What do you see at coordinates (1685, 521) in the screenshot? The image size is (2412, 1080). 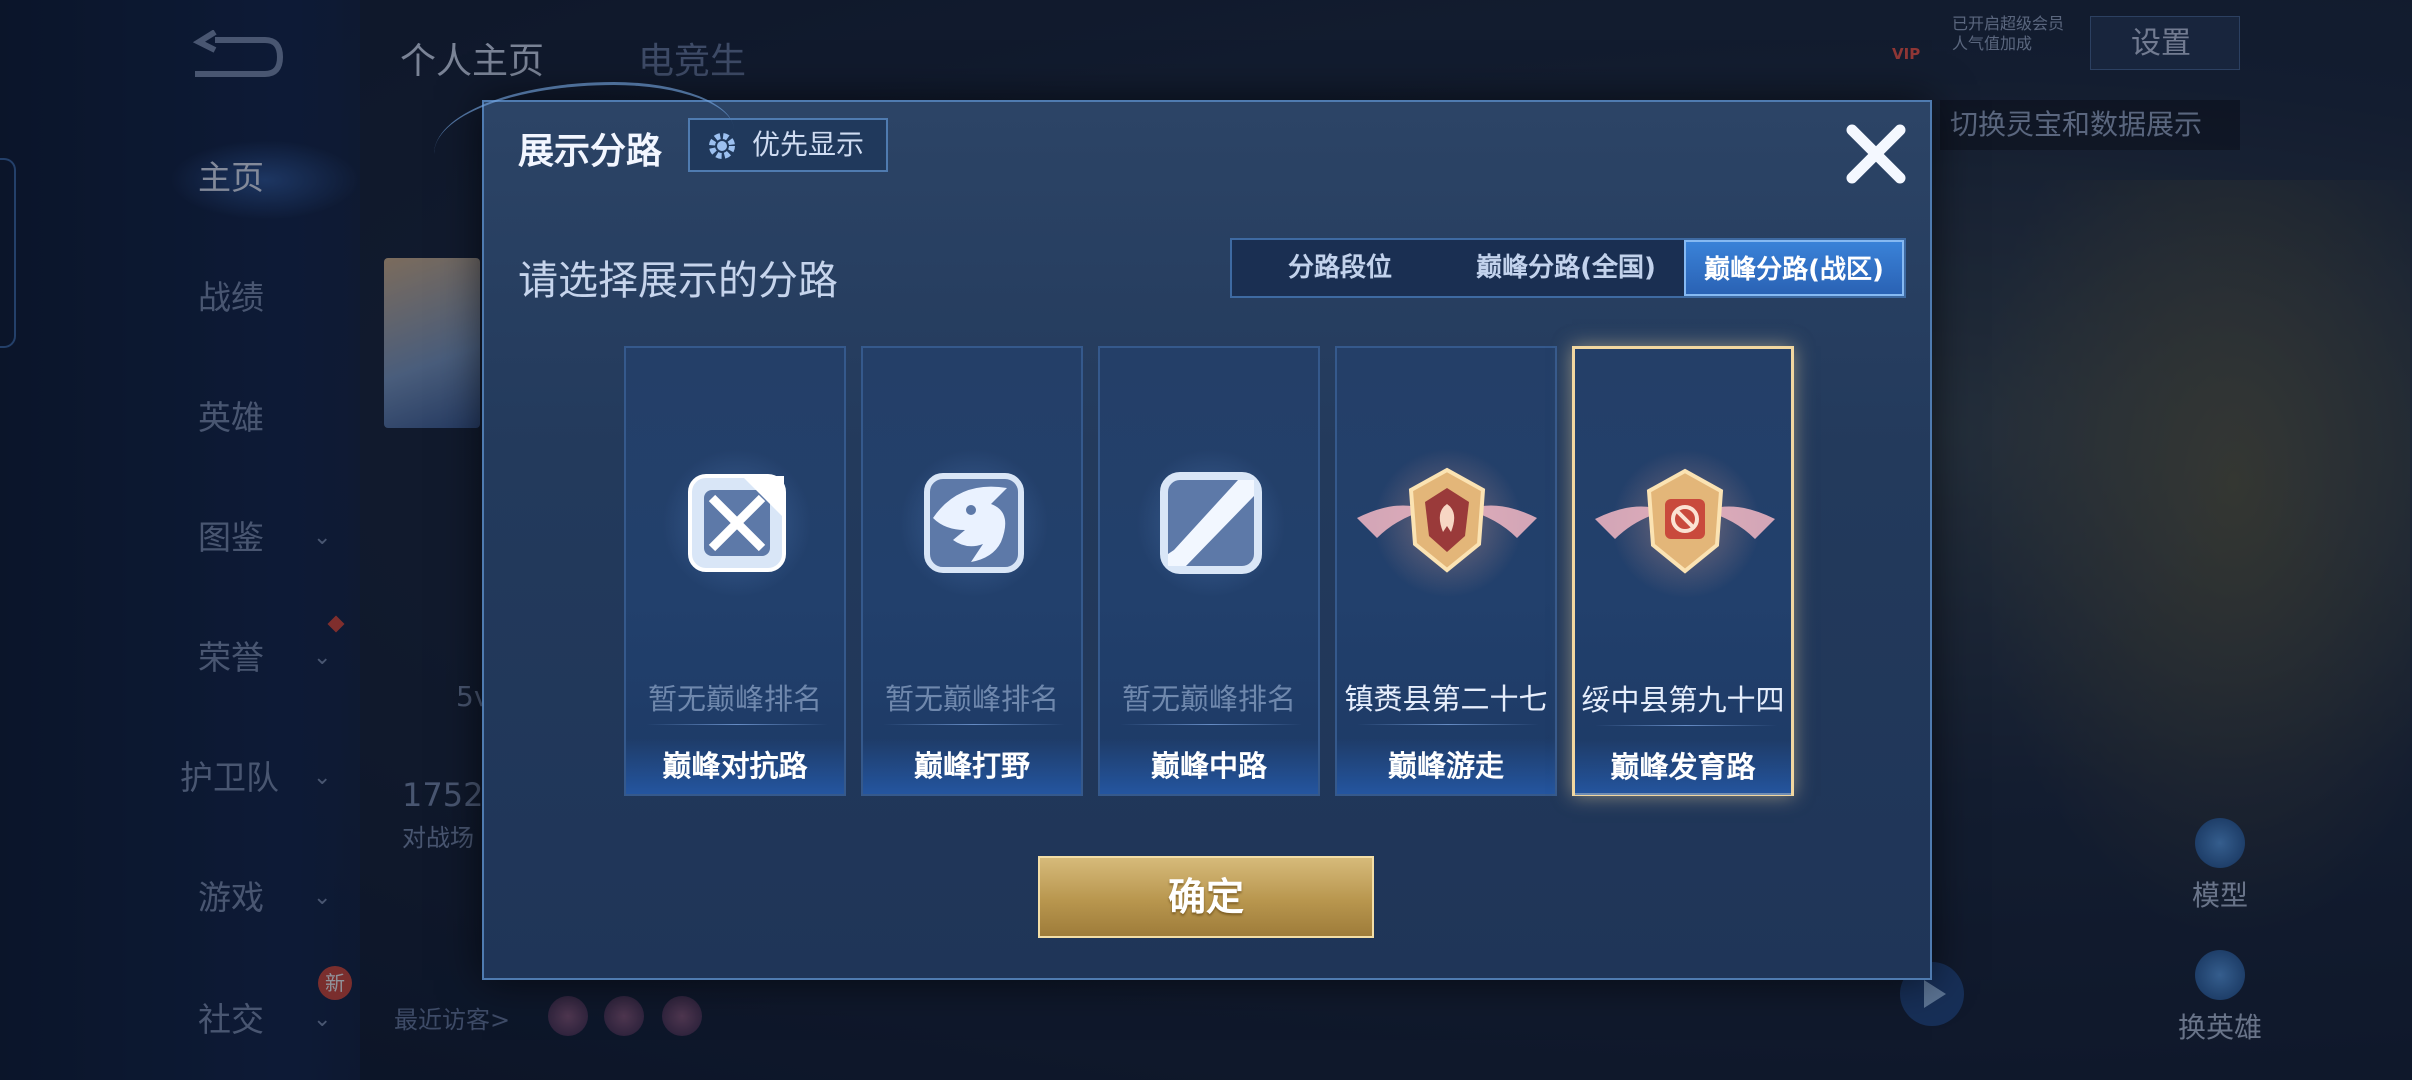 I see `farm-gold-badge-icon` at bounding box center [1685, 521].